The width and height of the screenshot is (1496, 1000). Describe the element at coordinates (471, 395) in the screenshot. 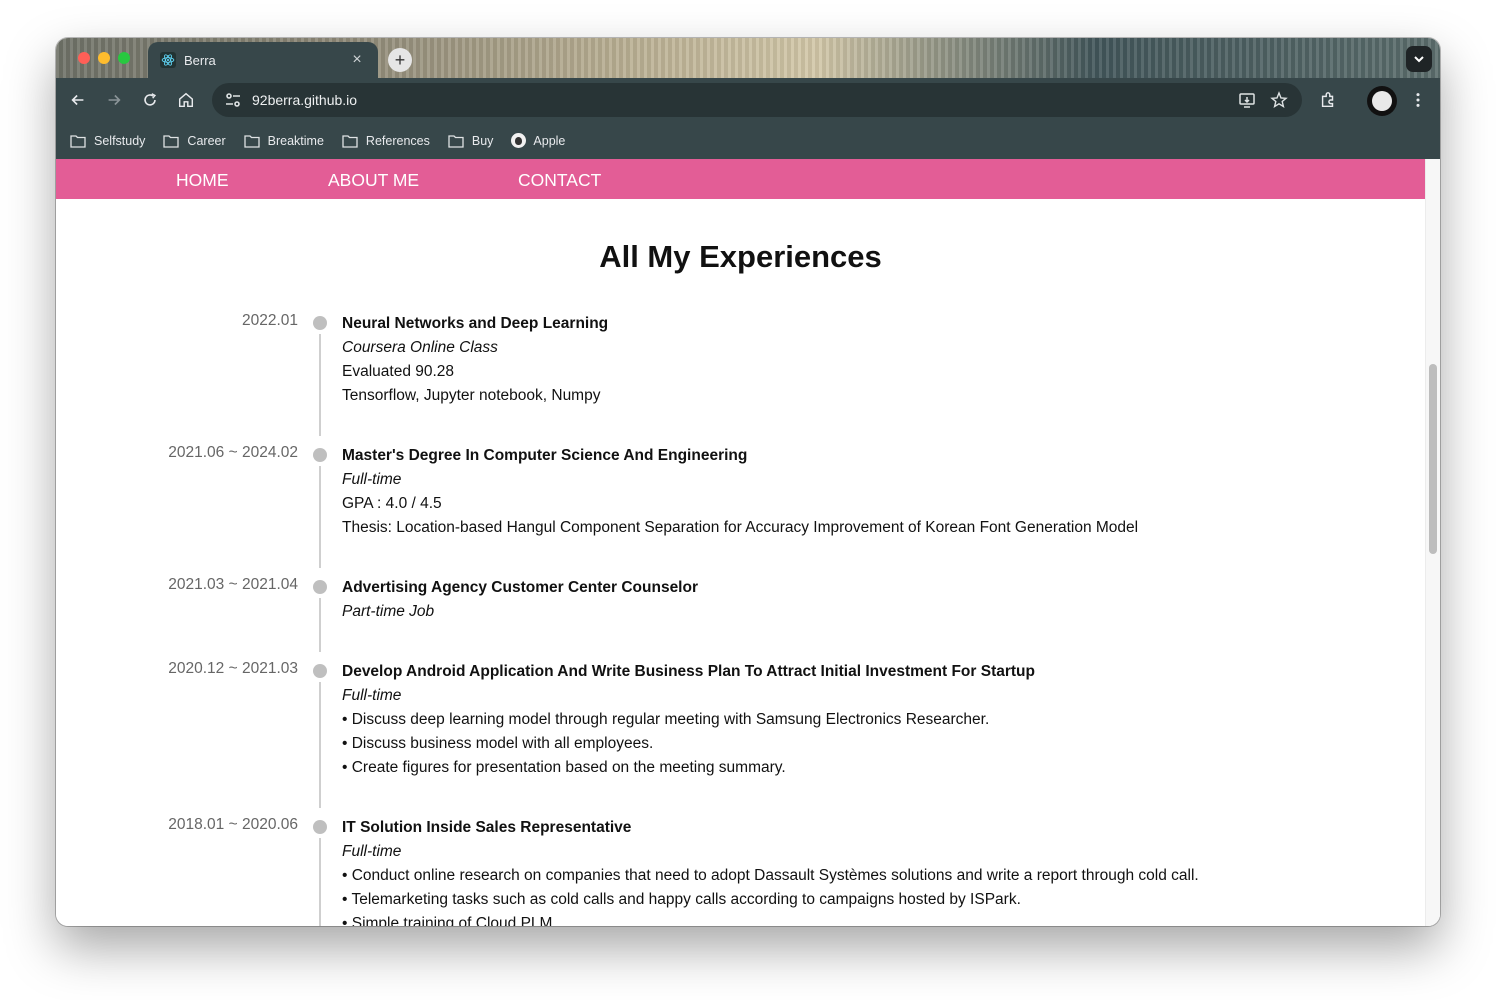

I see `entry-detail: Tensorflow, Jupyter notebook, Numpy` at that location.